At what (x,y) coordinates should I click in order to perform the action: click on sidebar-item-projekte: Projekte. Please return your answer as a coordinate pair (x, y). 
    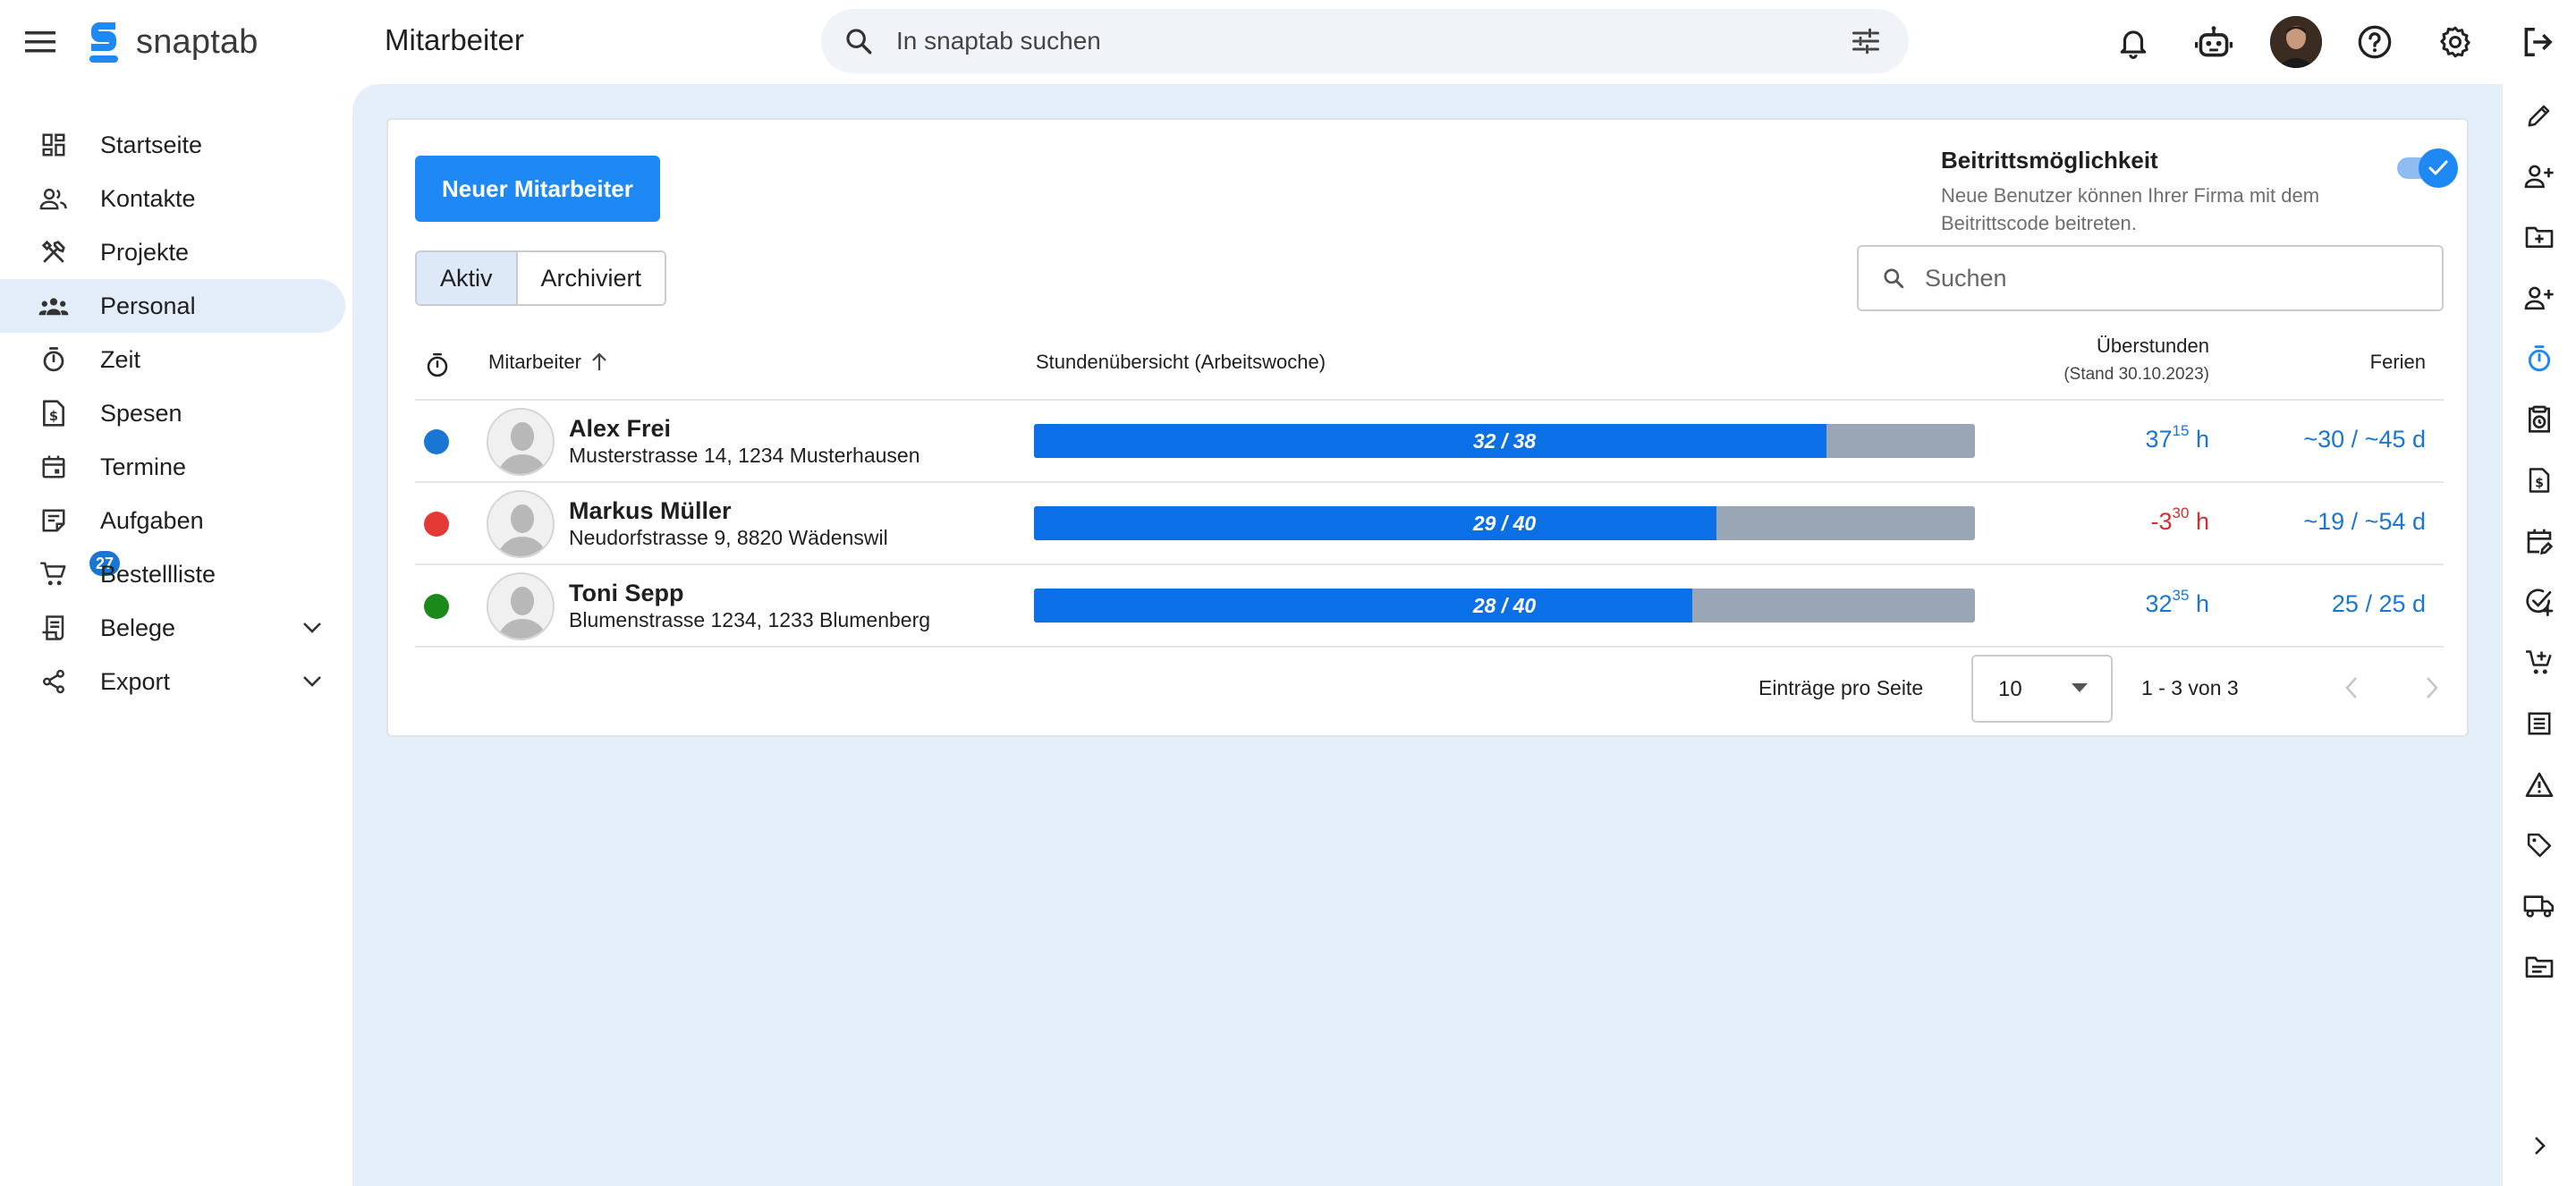
    Looking at the image, I should click on (172, 252).